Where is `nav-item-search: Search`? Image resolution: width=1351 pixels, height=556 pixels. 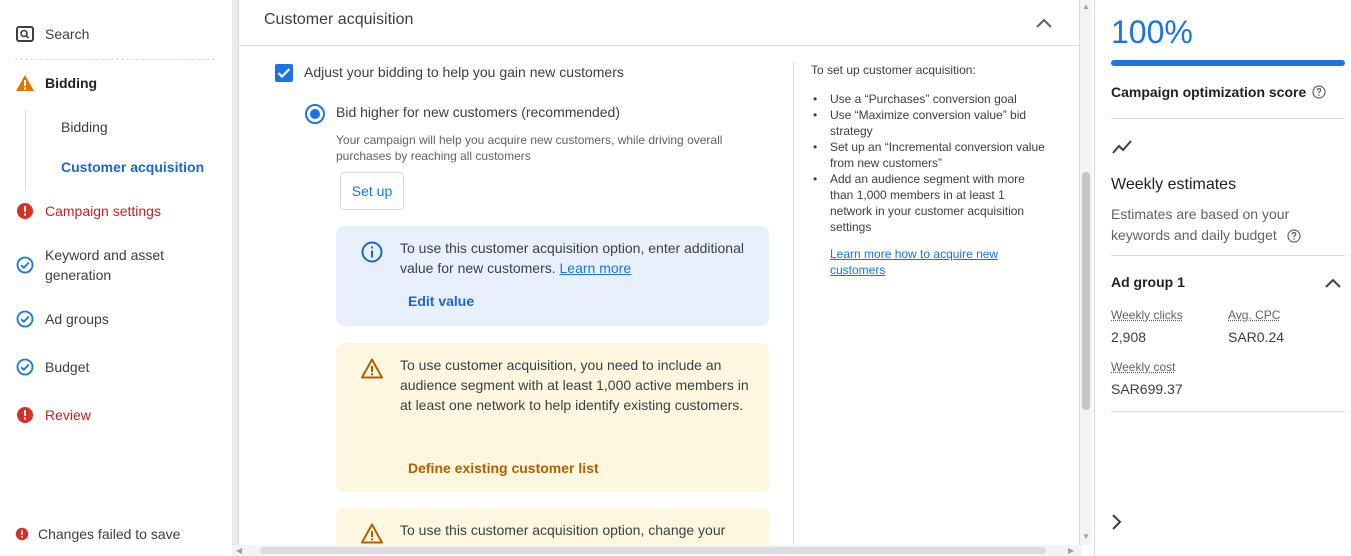
nav-item-search: Search is located at coordinates (52, 34).